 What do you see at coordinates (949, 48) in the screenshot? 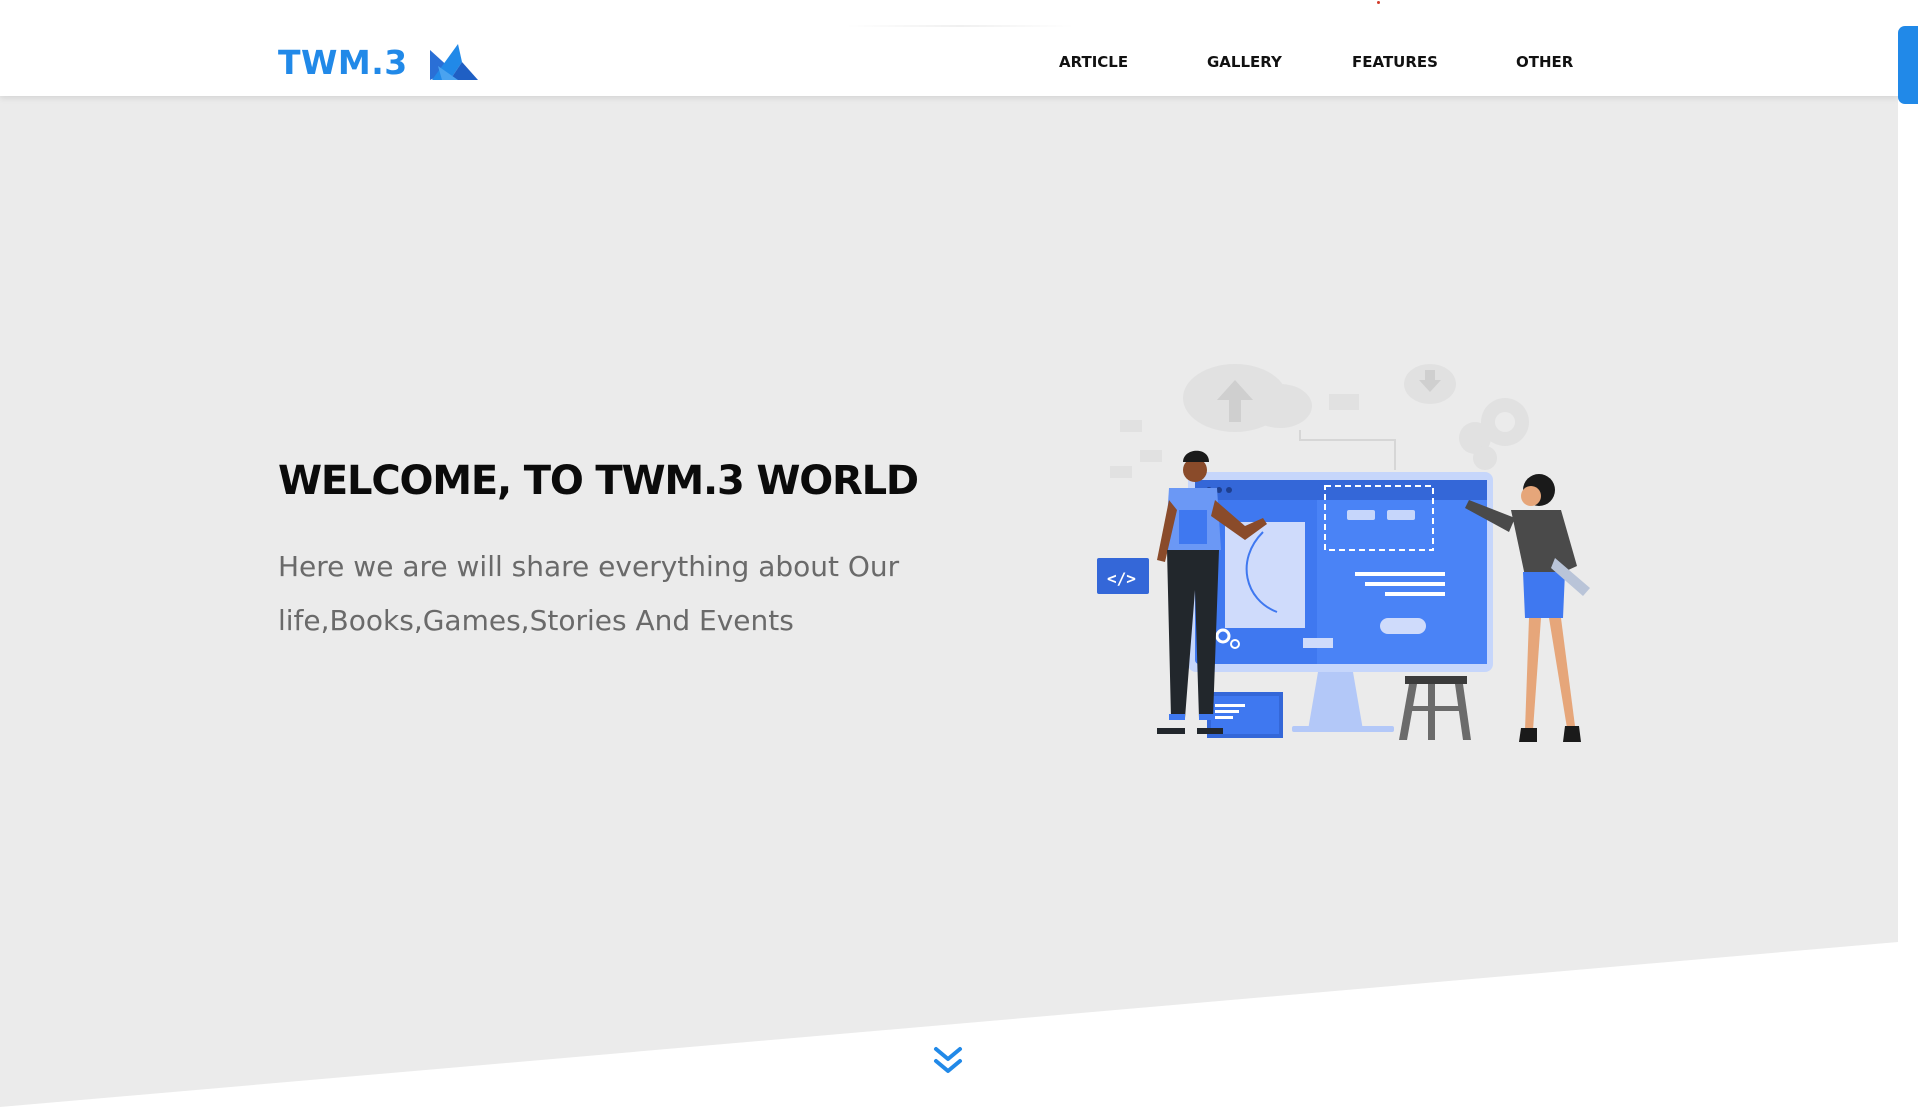
I see `site-header: TWM.3 ARTICLE GALLERY FEATURES OTHER` at bounding box center [949, 48].